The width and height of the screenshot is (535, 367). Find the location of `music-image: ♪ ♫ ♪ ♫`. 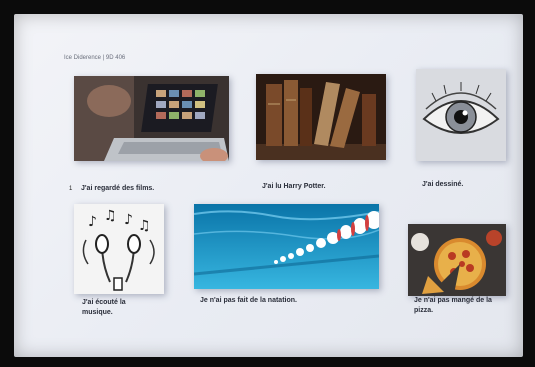

music-image: ♪ ♫ ♪ ♫ is located at coordinates (119, 249).